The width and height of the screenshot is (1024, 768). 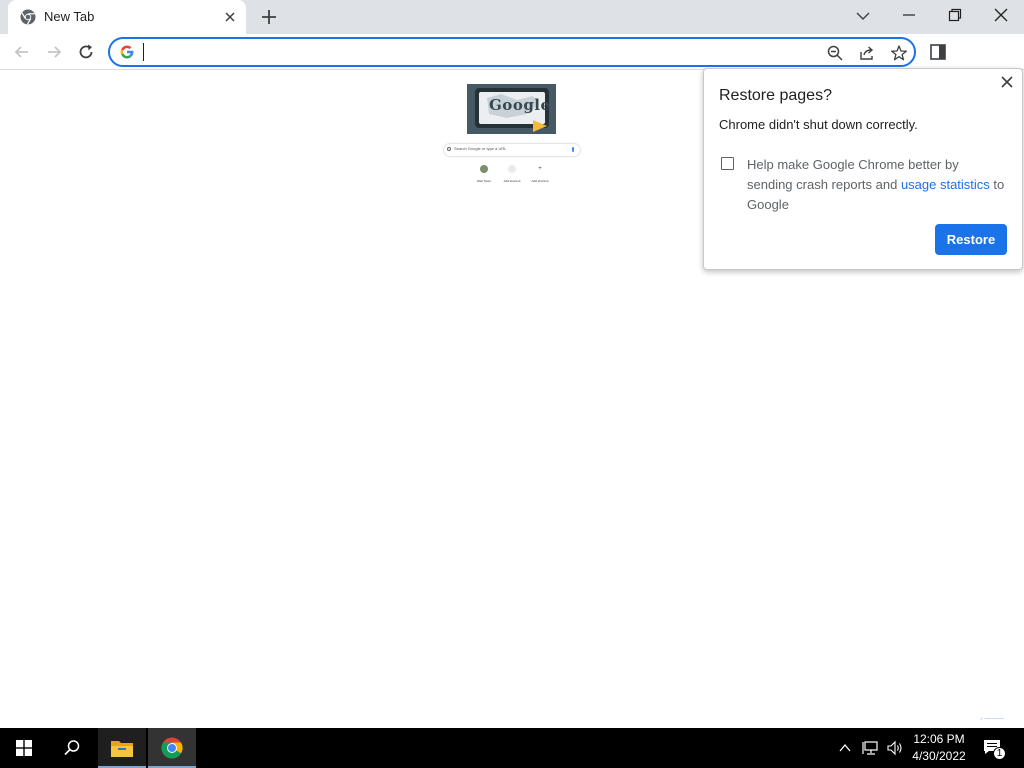 I want to click on reload-icon, so click(x=86, y=52).